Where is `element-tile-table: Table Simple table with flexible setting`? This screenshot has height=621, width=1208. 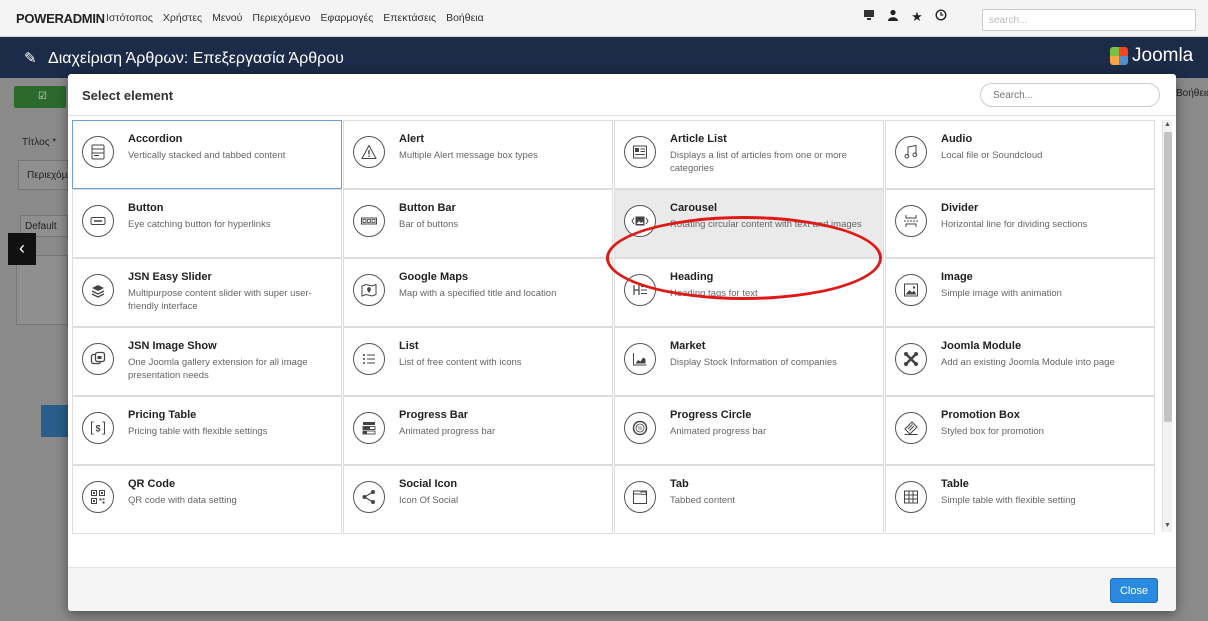 element-tile-table: Table Simple table with flexible setting is located at coordinates (1020, 499).